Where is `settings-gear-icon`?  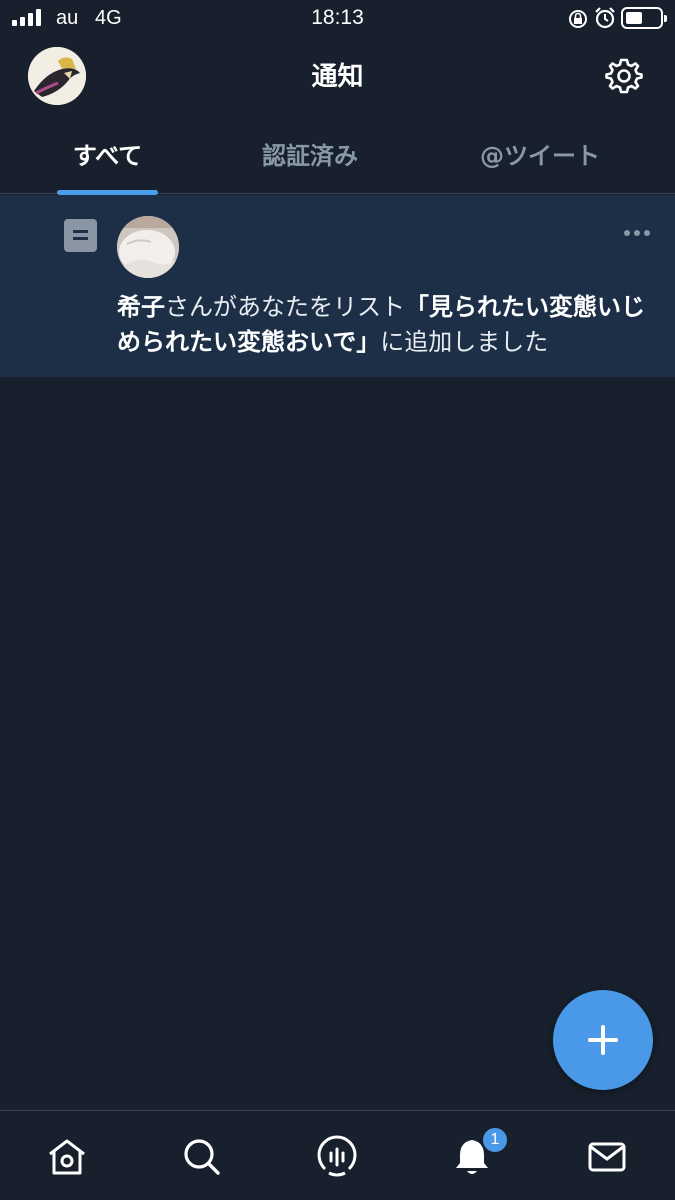
settings-gear-icon is located at coordinates (624, 76).